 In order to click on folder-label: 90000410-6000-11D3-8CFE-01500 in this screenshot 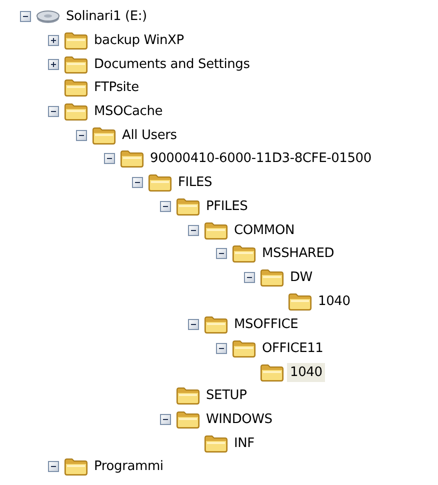, I will do `click(260, 158)`.